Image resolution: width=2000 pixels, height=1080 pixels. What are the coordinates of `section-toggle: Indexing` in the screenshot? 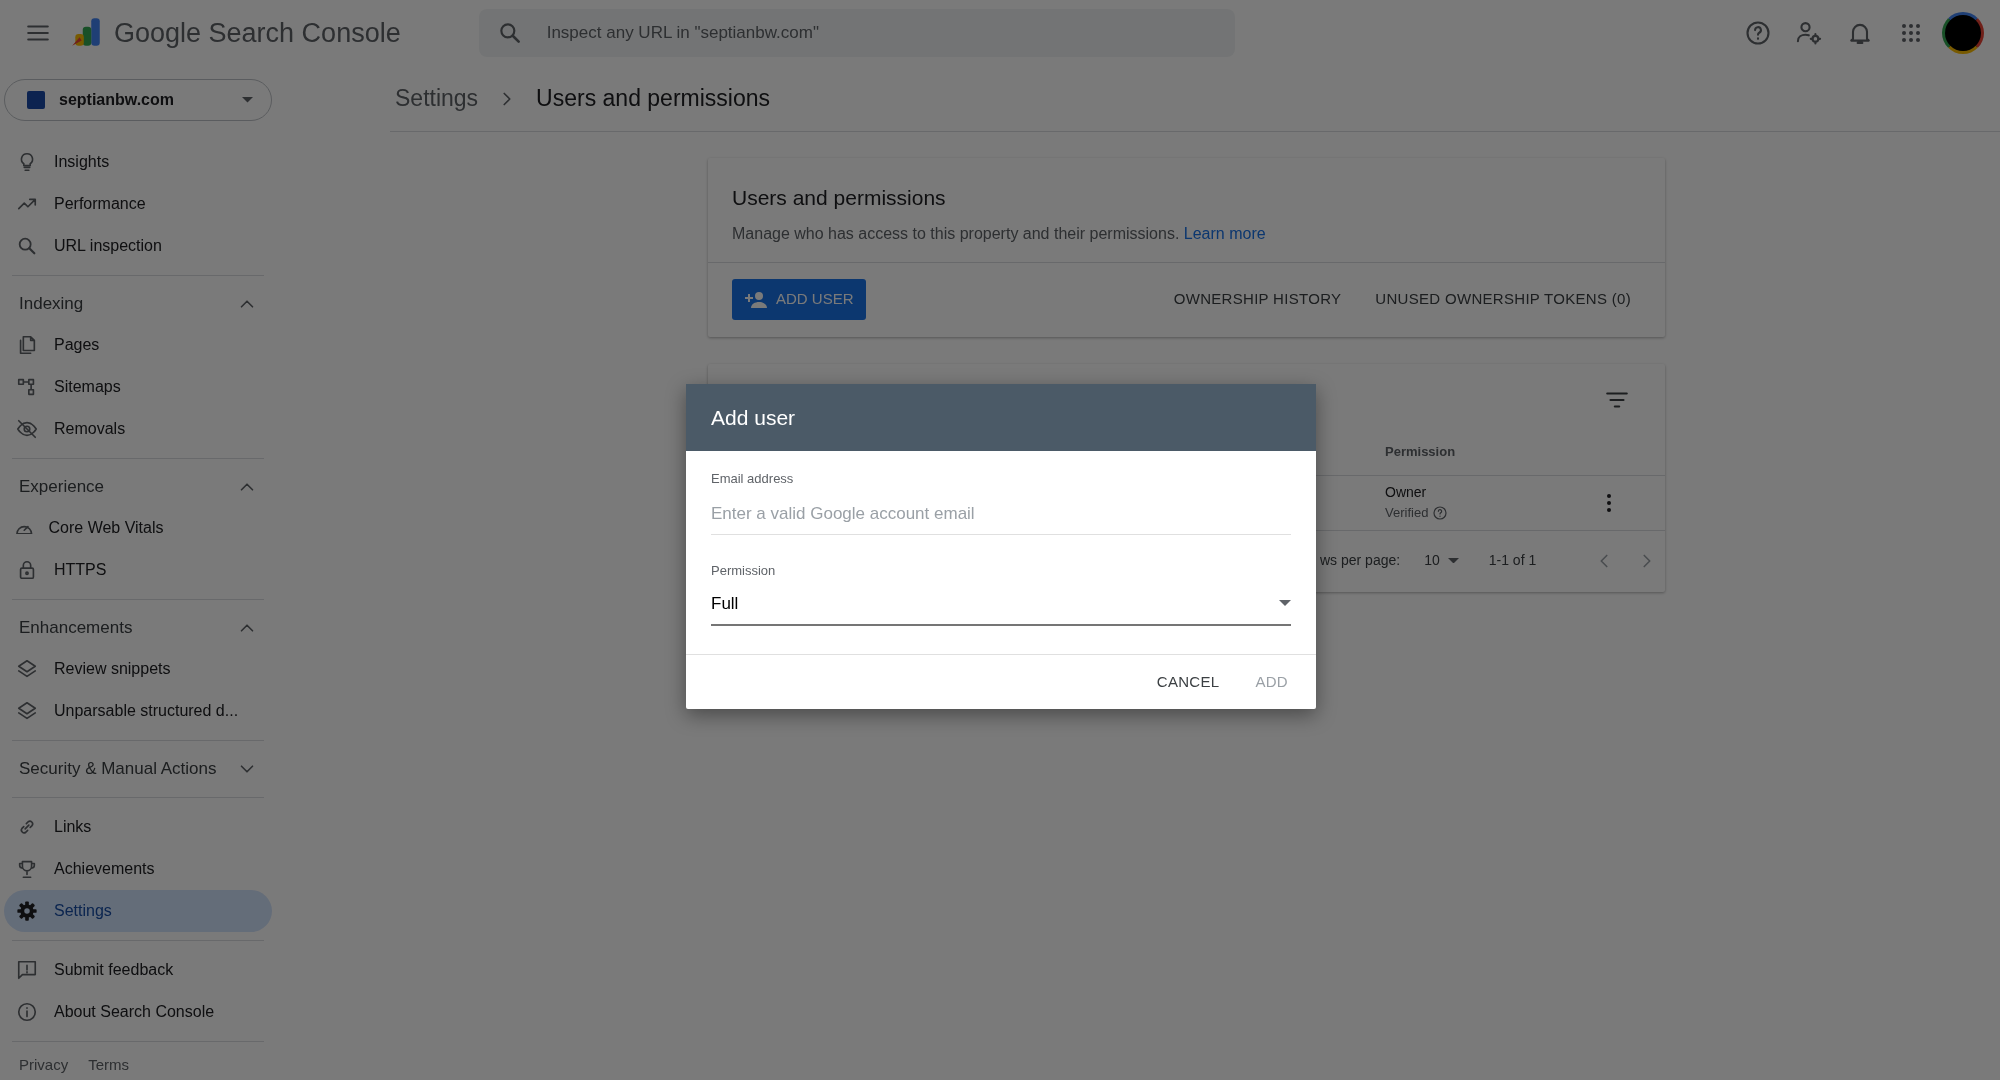 It's located at (138, 304).